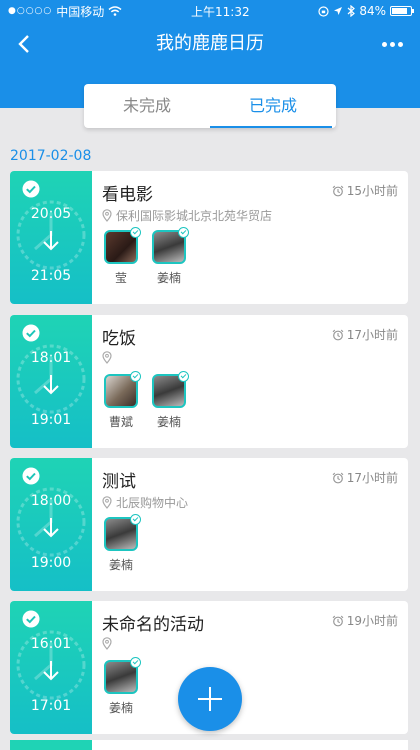 The height and width of the screenshot is (750, 420). Describe the element at coordinates (120, 422) in the screenshot. I see `participant-name: 曹斌` at that location.